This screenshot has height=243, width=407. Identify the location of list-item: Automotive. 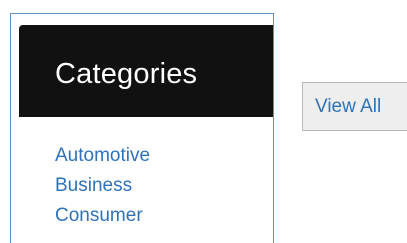
(102, 156).